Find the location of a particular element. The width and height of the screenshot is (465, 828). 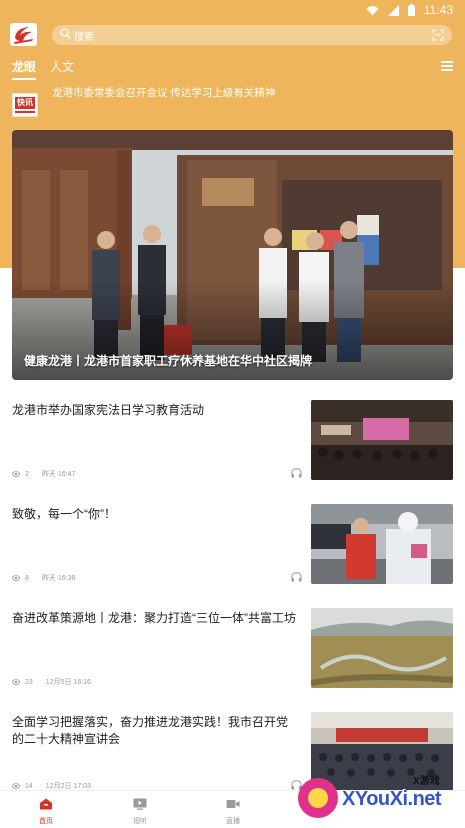

search-input: 搜索 is located at coordinates (252, 35).